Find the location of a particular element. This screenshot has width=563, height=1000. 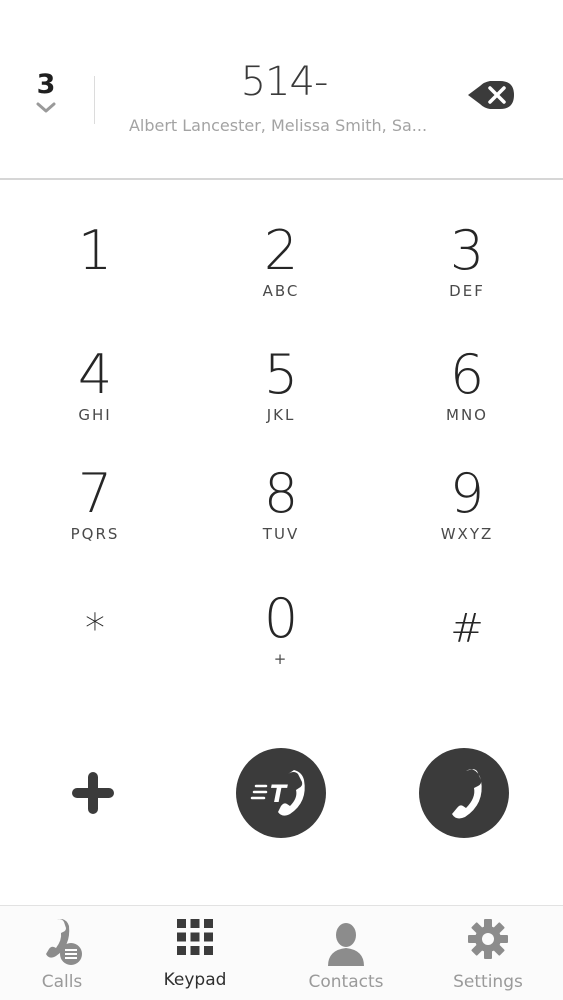

backspace-icon is located at coordinates (491, 95).